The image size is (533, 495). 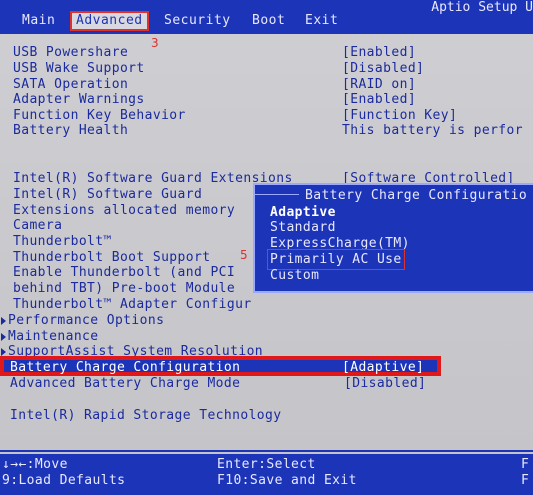 I want to click on footer-divider, so click(x=266, y=451).